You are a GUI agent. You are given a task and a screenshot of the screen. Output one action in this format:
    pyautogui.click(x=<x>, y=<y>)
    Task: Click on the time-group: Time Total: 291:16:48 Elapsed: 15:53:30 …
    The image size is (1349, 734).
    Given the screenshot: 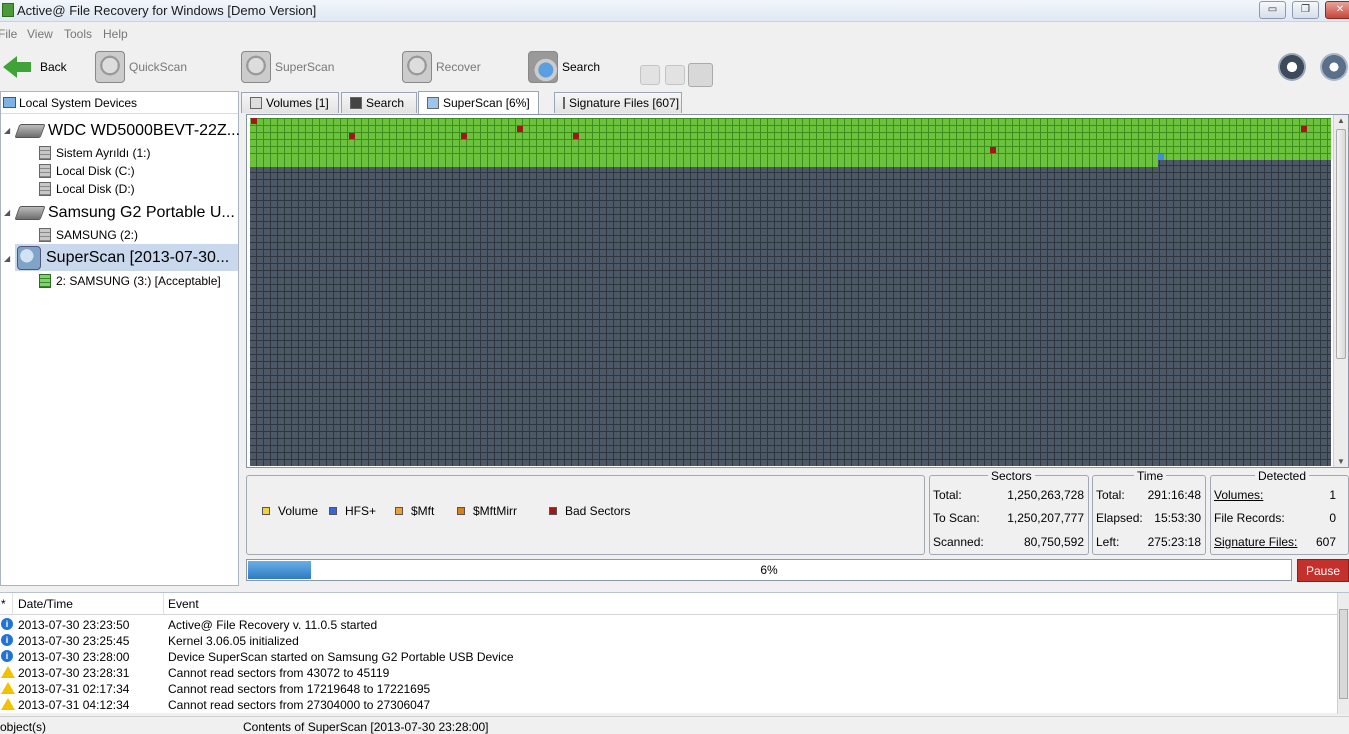 What is the action you would take?
    pyautogui.click(x=1149, y=512)
    